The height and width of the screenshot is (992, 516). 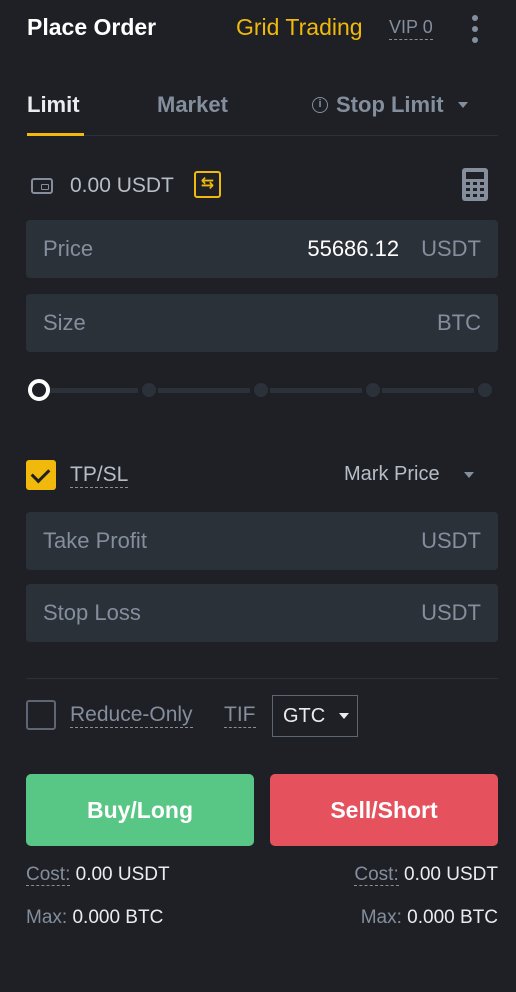 What do you see at coordinates (55, 134) in the screenshot?
I see `active-tab-indicator` at bounding box center [55, 134].